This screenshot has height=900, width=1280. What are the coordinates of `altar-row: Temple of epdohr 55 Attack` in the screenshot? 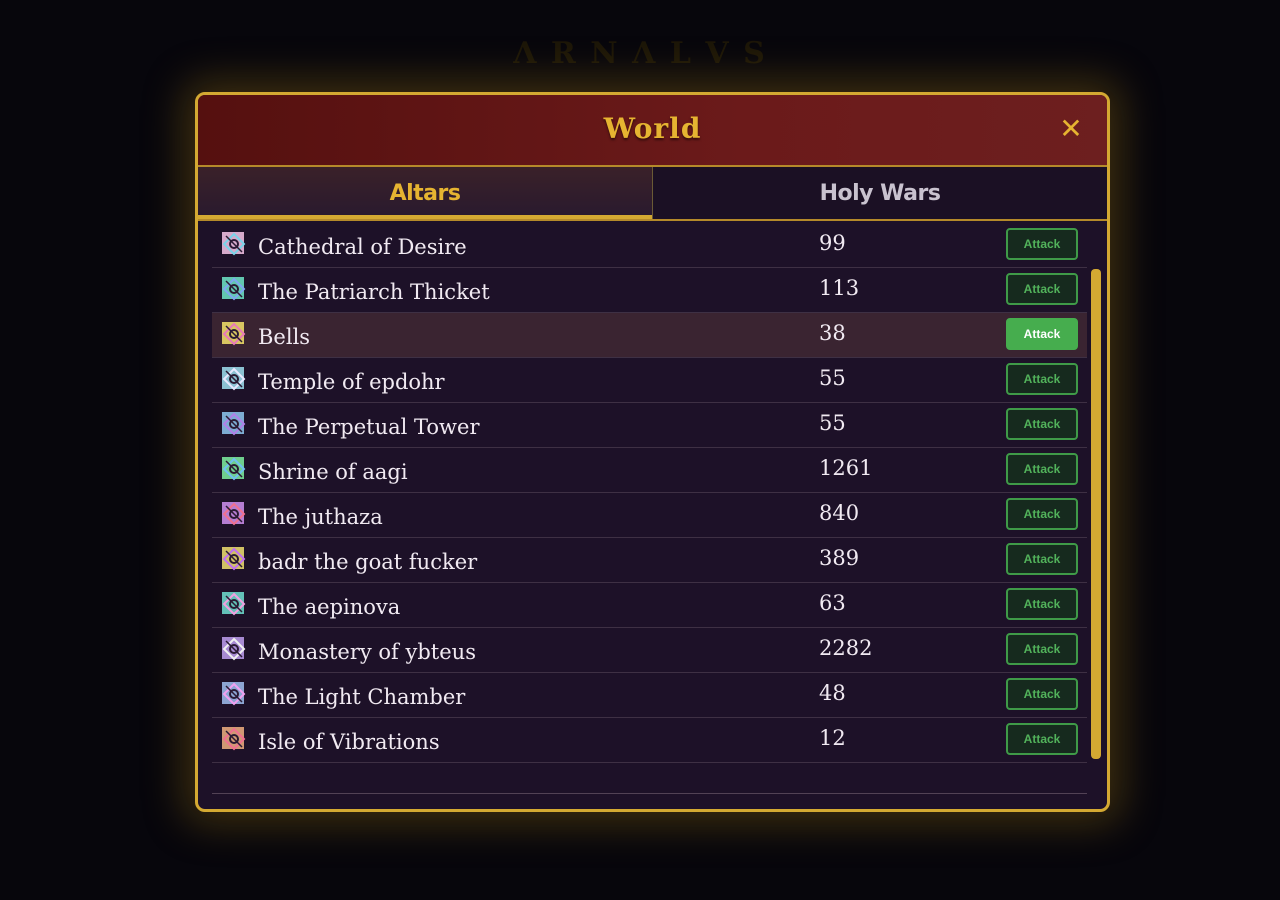 It's located at (649, 380).